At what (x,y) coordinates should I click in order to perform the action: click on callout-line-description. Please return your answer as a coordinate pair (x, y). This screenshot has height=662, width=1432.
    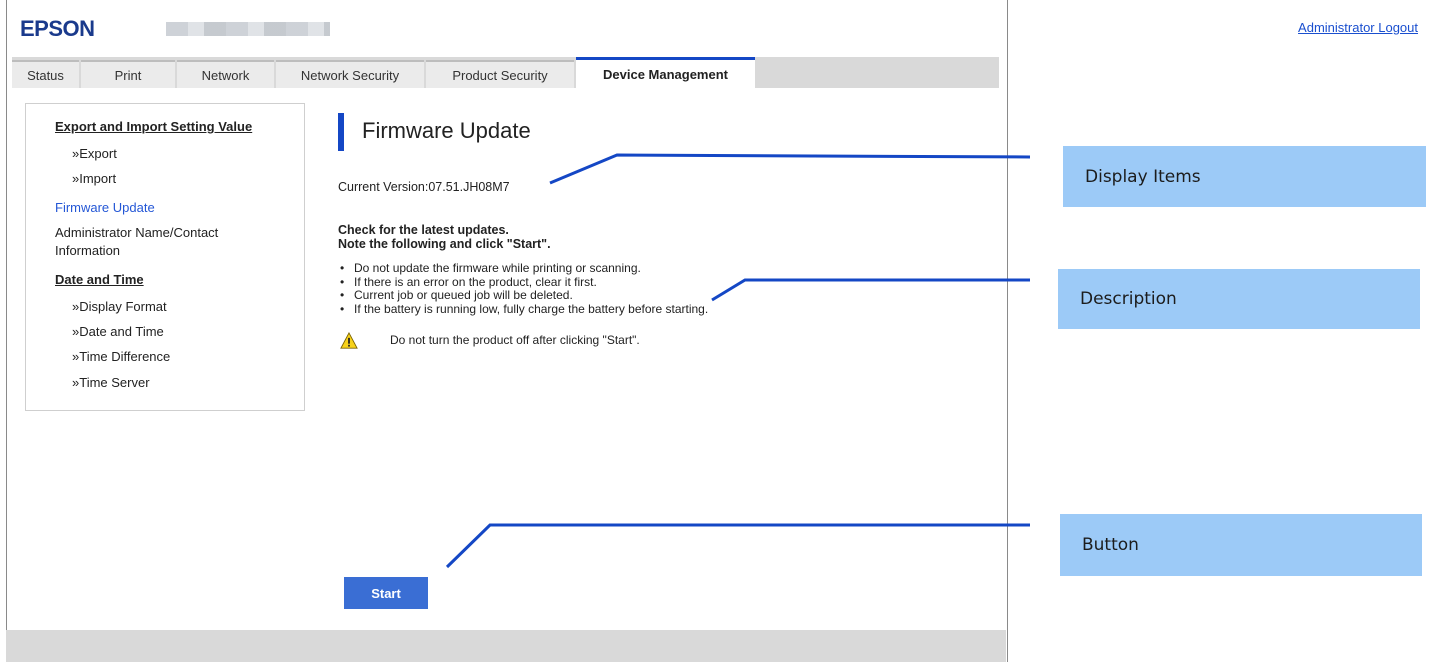
    Looking at the image, I should click on (870, 290).